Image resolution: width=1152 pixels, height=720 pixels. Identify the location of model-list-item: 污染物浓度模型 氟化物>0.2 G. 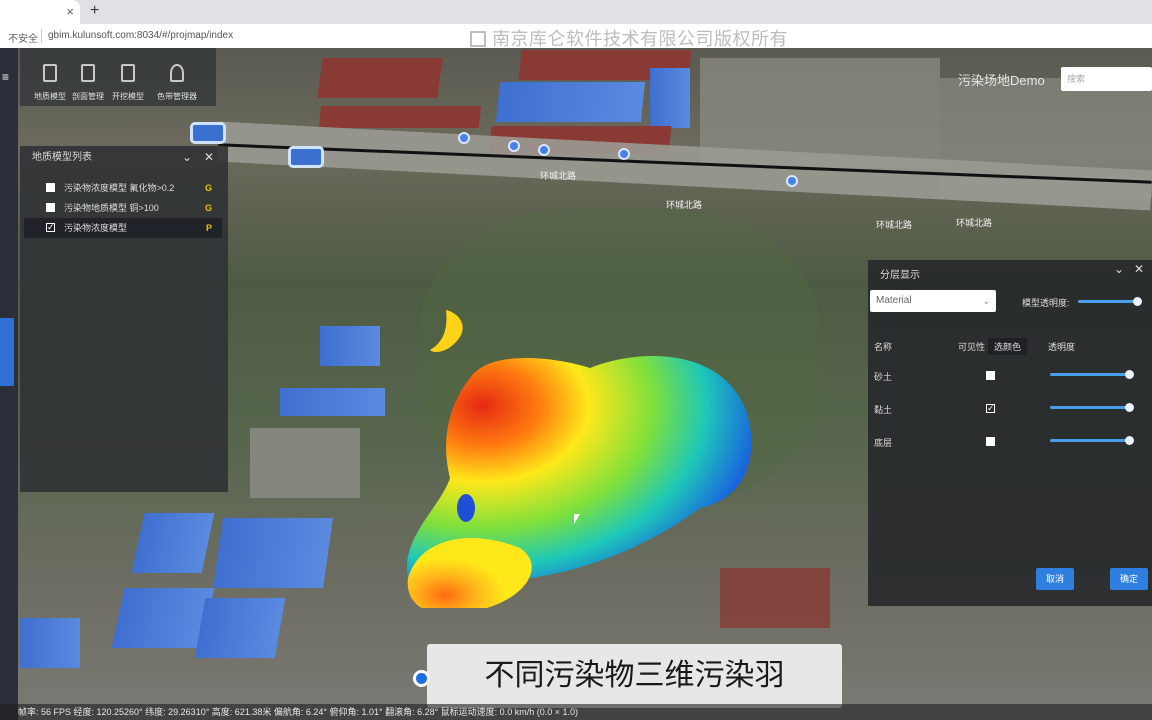
(123, 188).